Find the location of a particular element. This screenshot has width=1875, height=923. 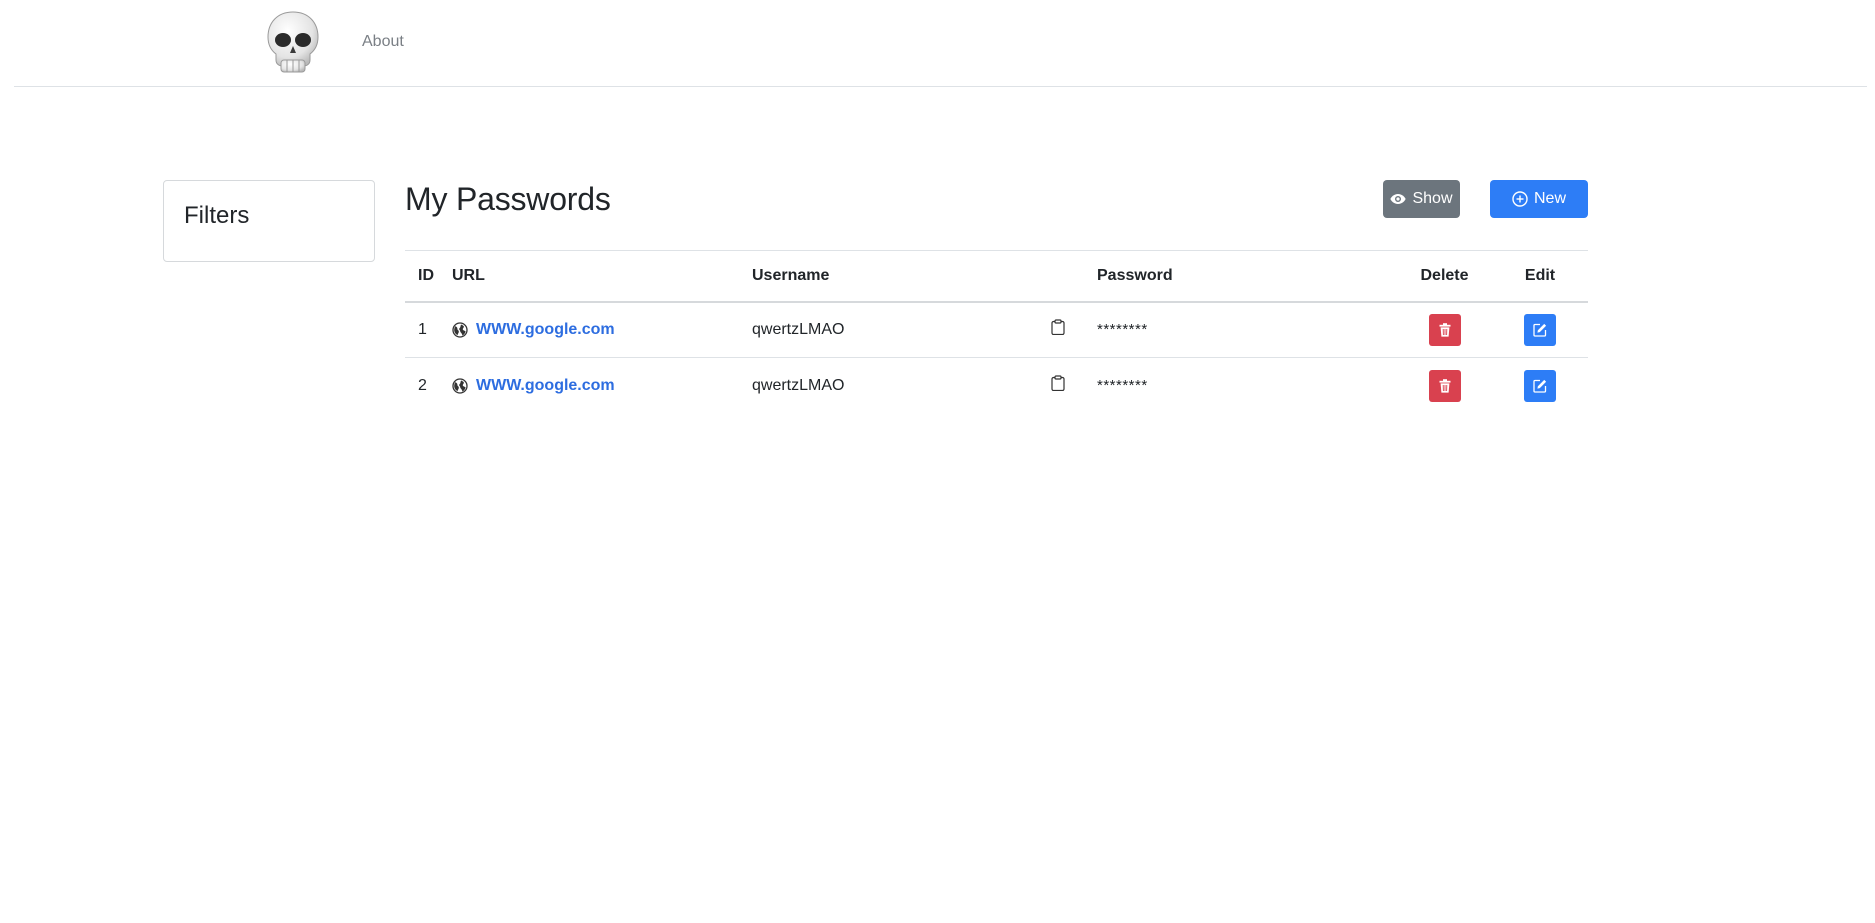

eye-icon is located at coordinates (1398, 199).